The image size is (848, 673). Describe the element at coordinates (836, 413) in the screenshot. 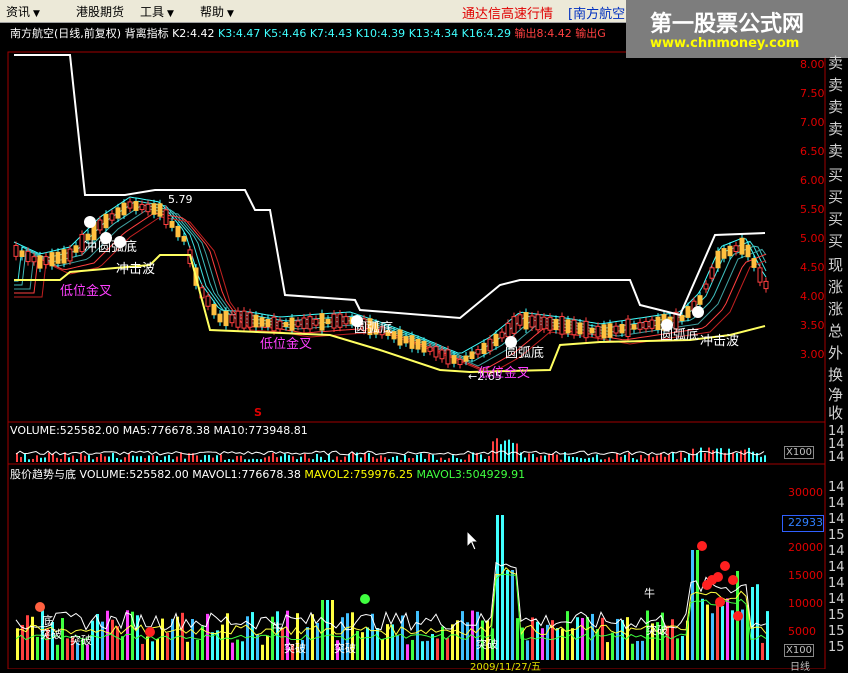

I see `quote-label: 收` at that location.